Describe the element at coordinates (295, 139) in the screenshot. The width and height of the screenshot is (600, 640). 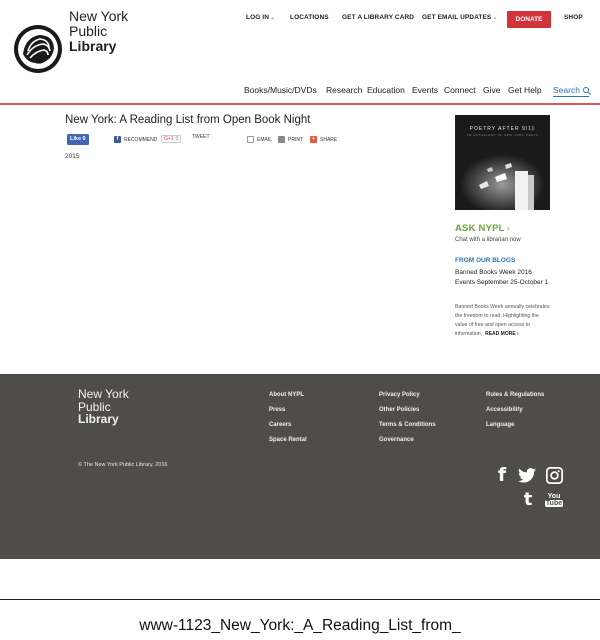
I see `print-label: PRINT` at that location.